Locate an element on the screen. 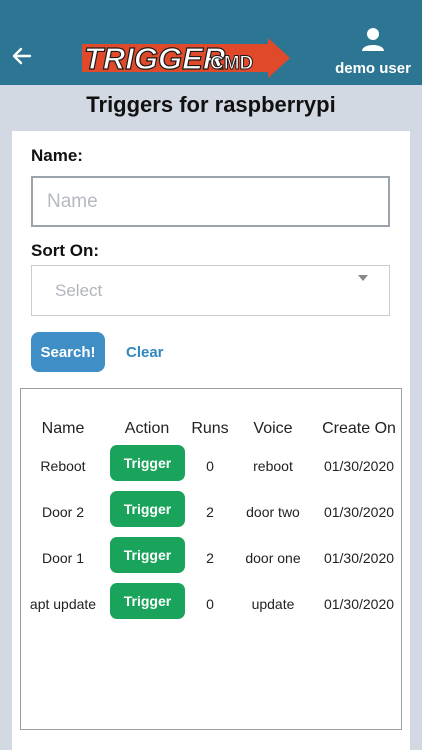 This screenshot has height=750, width=422. back-button is located at coordinates (22, 56).